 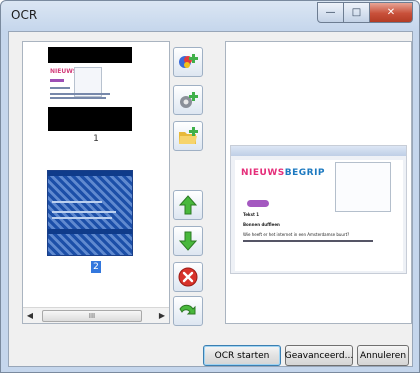 I want to click on scrollbar-thumb: III, so click(x=92, y=316).